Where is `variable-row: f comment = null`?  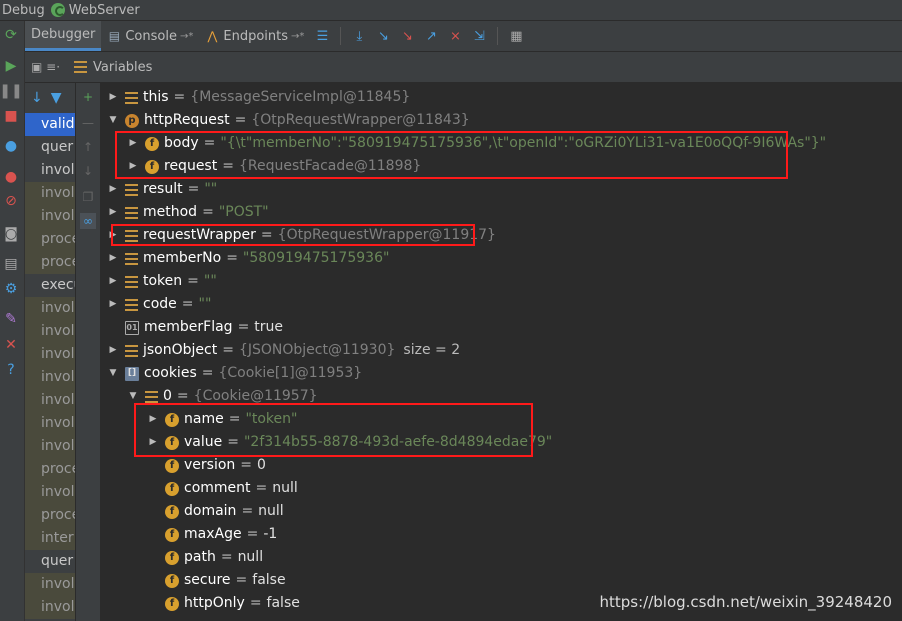
variable-row: f comment = null is located at coordinates (222, 488).